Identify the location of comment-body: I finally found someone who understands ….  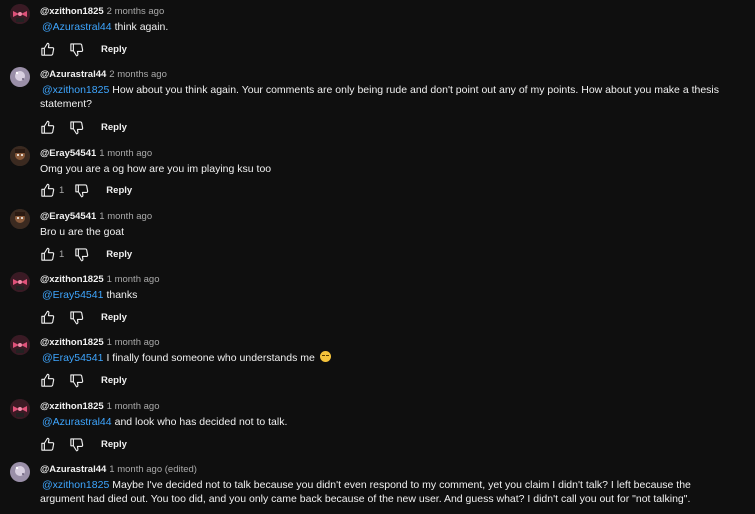
(210, 358).